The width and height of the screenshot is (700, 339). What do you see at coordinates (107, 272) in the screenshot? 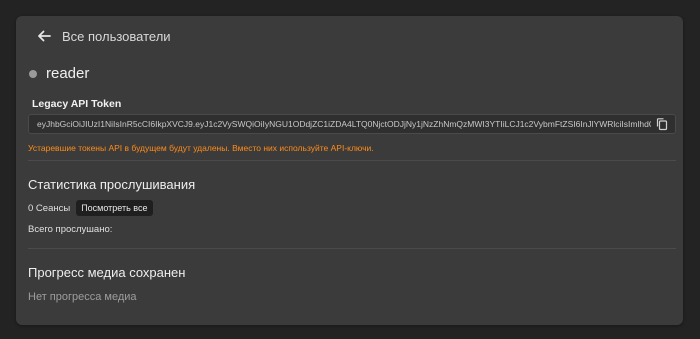
I see `media-progress-title: Прогресс медиа сохранен` at bounding box center [107, 272].